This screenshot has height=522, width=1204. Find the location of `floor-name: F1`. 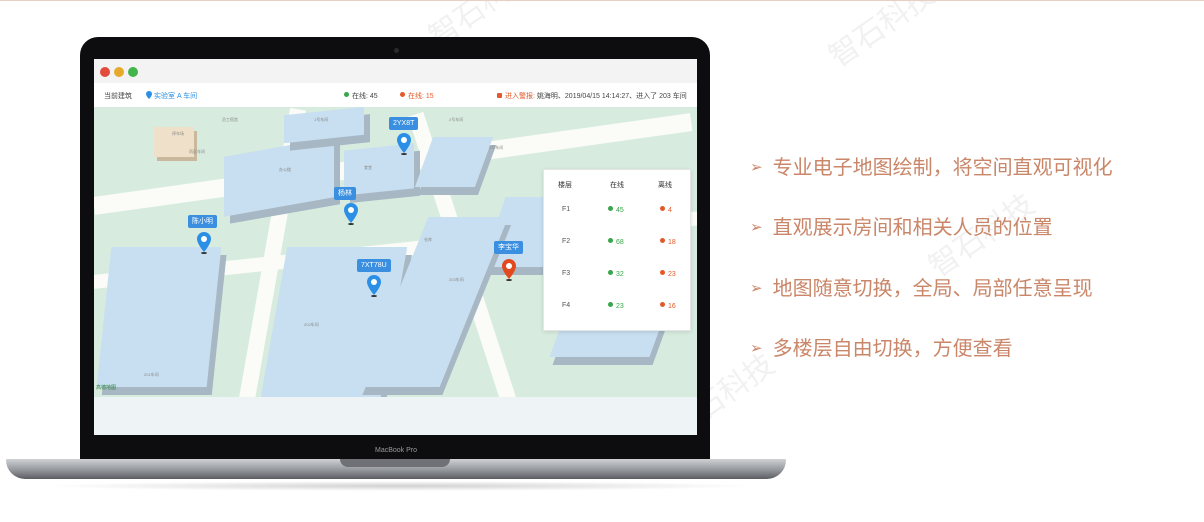

floor-name: F1 is located at coordinates (566, 209).